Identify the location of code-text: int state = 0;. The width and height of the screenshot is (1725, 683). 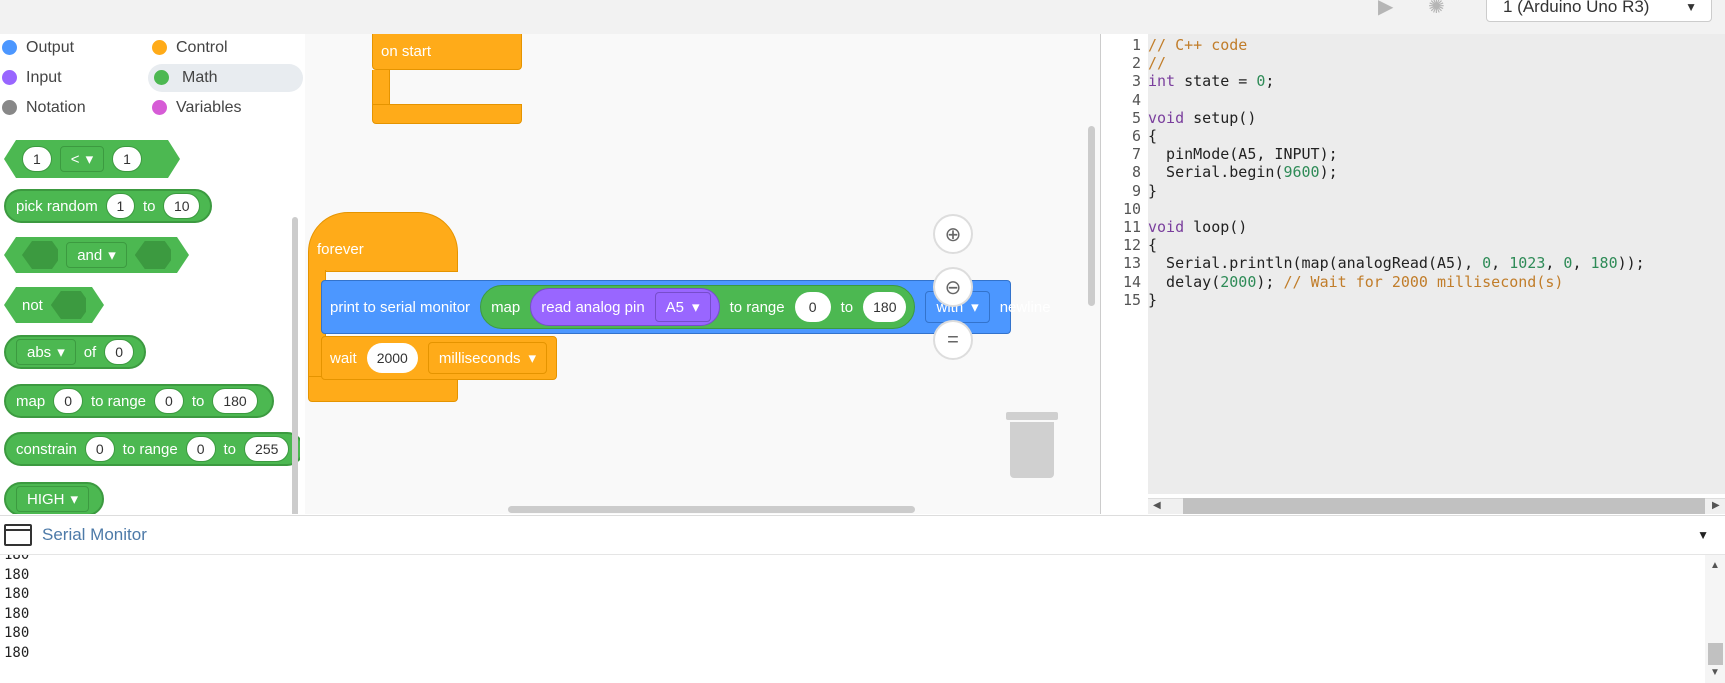
(1211, 81).